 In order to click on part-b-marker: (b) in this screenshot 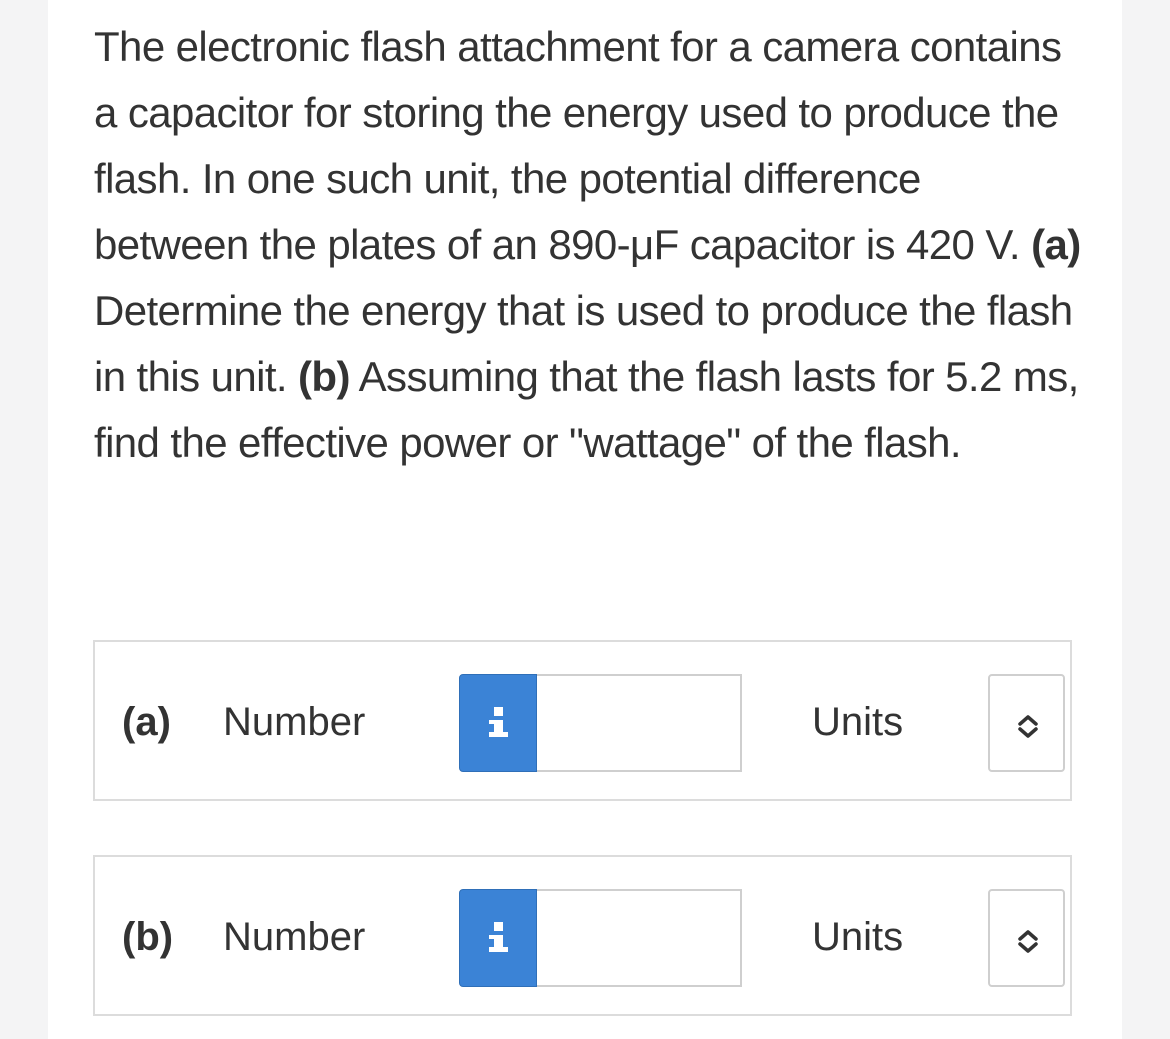, I will do `click(324, 376)`.